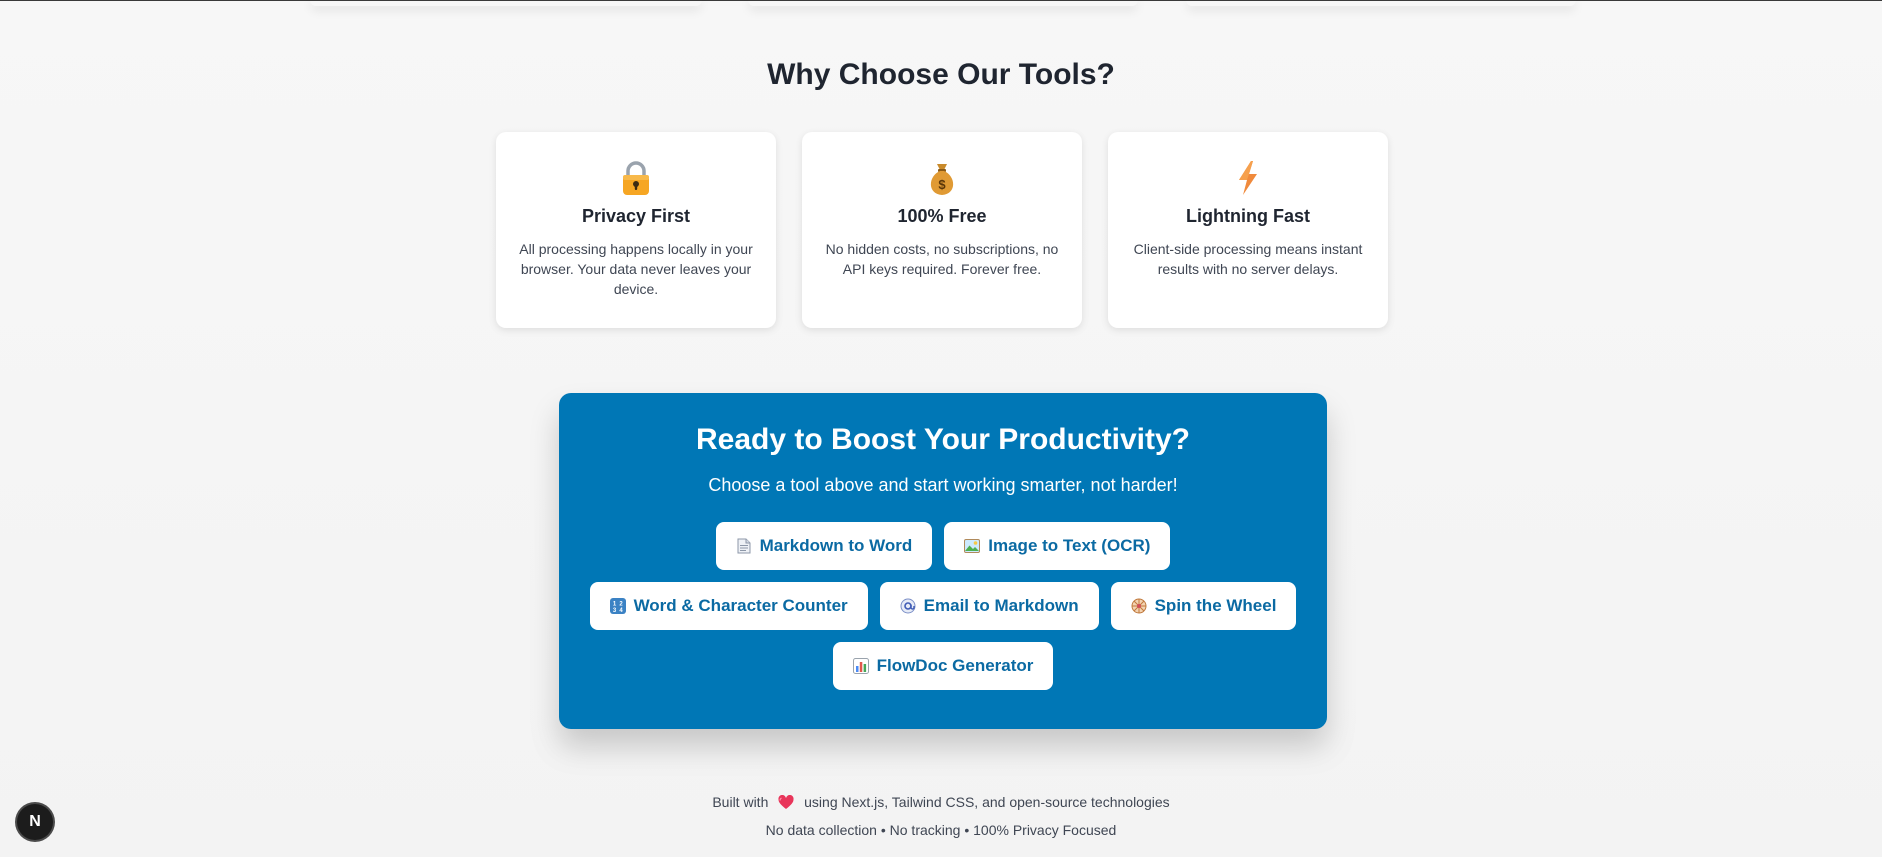 The height and width of the screenshot is (857, 1882). I want to click on button-label: Email to Markdown, so click(1001, 605).